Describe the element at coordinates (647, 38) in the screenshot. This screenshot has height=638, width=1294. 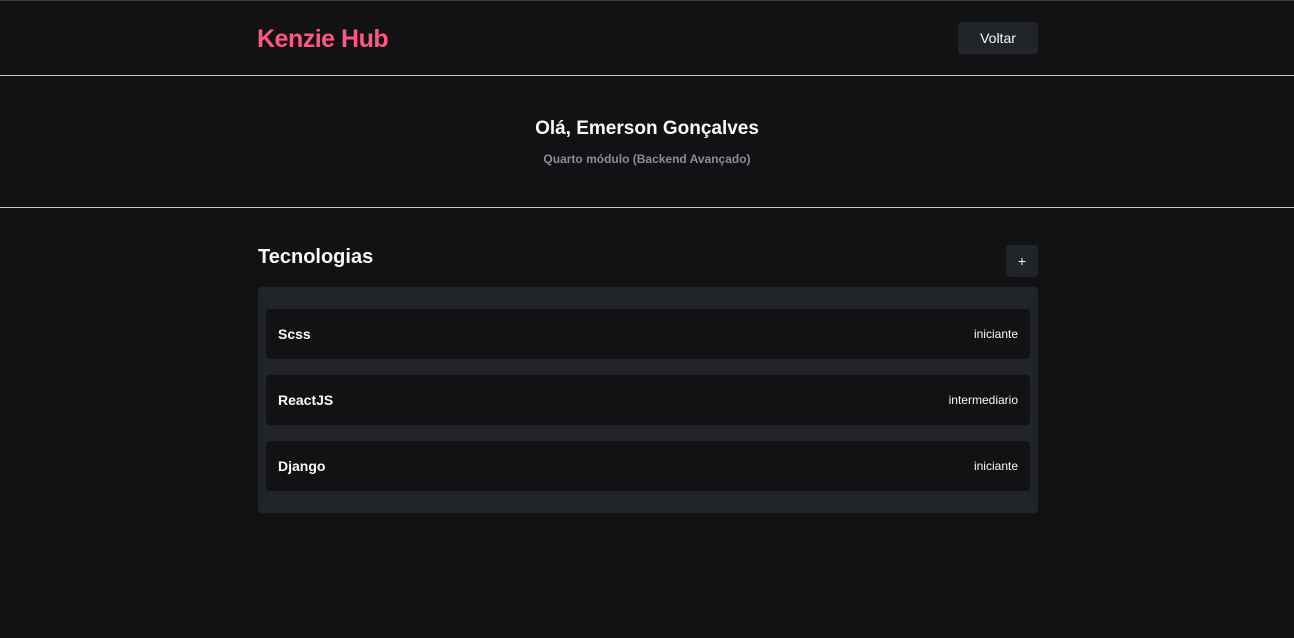
I see `header: Kenzie Hub Voltar` at that location.